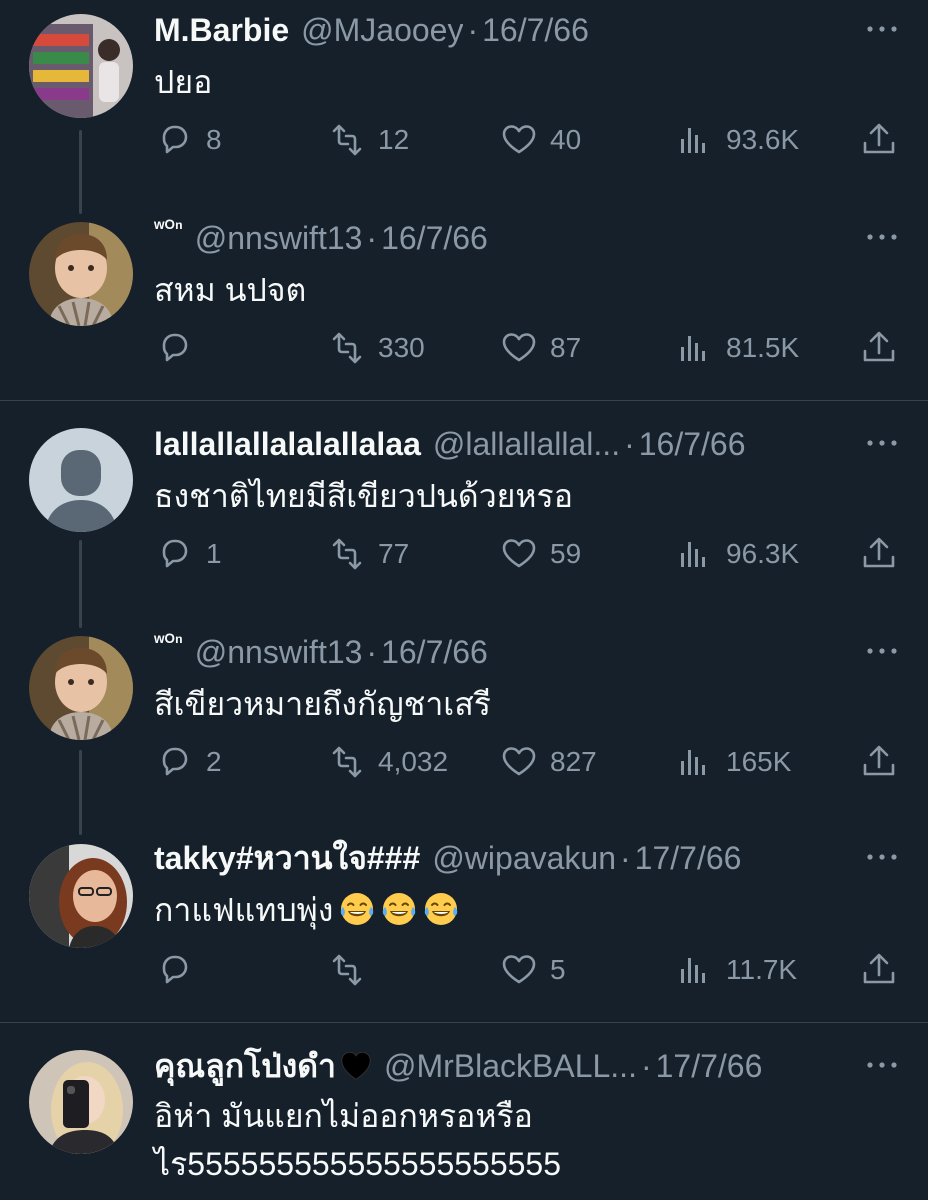 This screenshot has width=928, height=1200. Describe the element at coordinates (732, 762) in the screenshot. I see `views-button: 165K` at that location.